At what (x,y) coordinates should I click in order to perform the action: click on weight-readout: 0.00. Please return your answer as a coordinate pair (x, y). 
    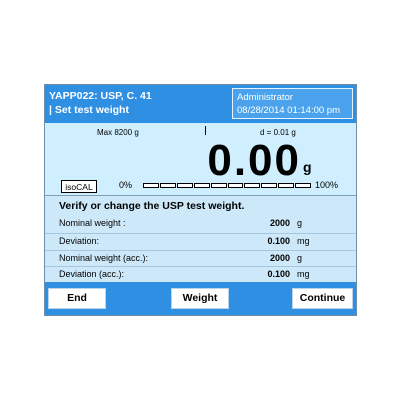
    Looking at the image, I should click on (254, 160).